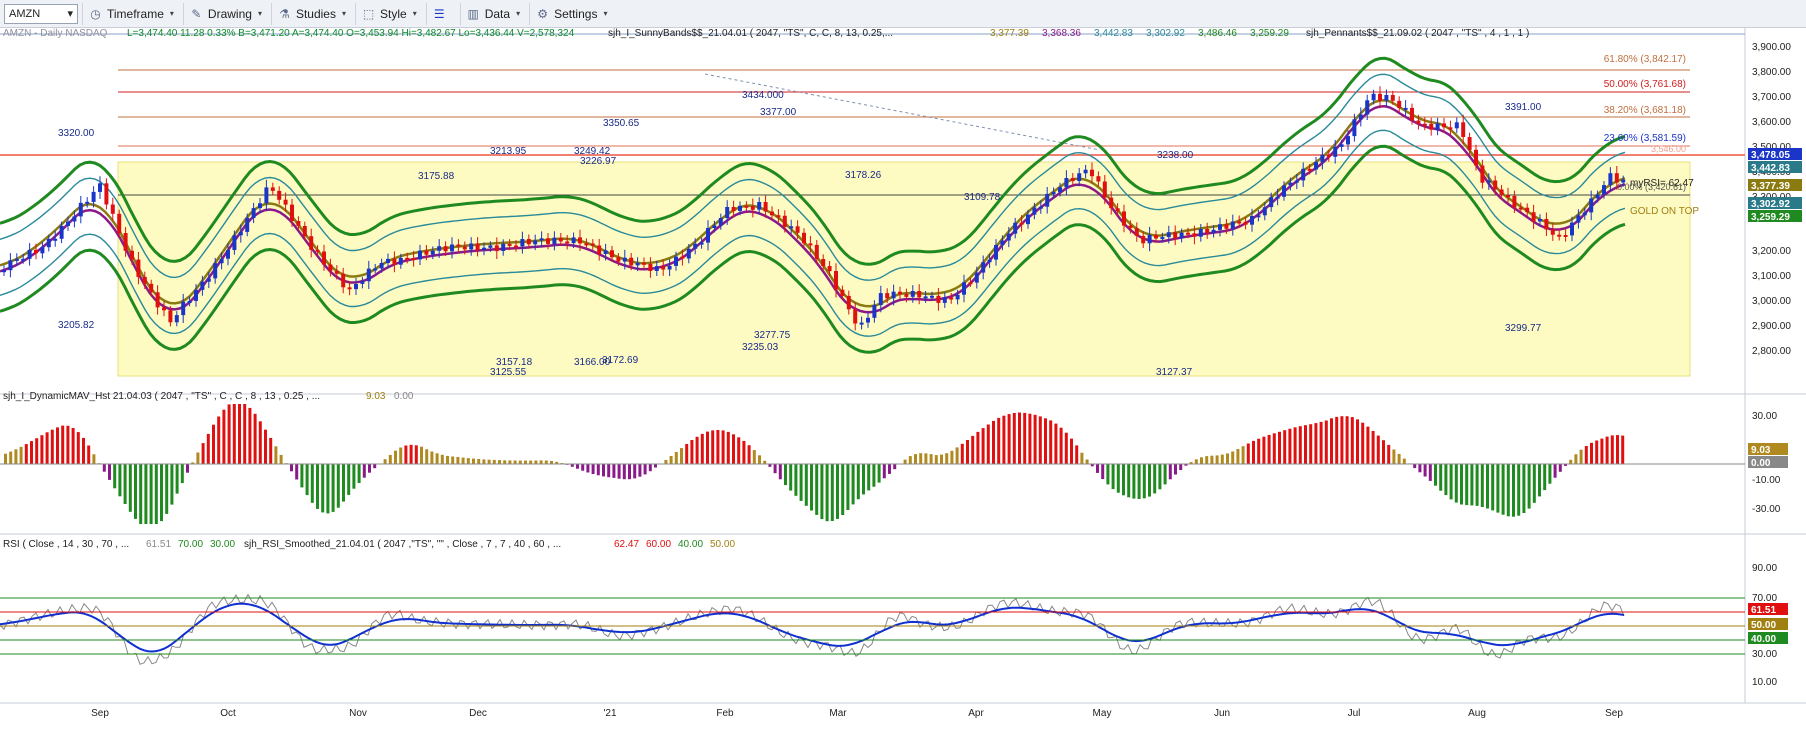 The width and height of the screenshot is (1806, 732). Describe the element at coordinates (1764, 598) in the screenshot. I see `rsi-axis-tick: 70.00` at that location.